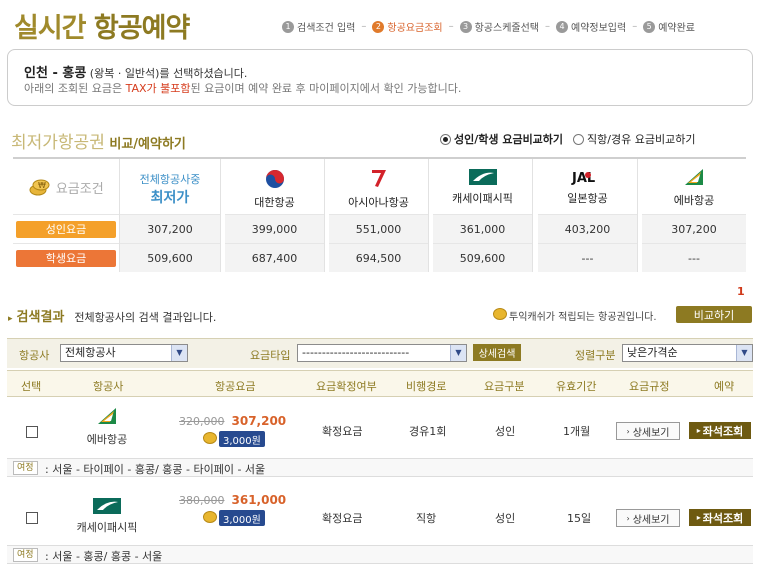 This screenshot has height=571, width=759. Describe the element at coordinates (270, 355) in the screenshot. I see `fare-type-label: 요금타입` at that location.